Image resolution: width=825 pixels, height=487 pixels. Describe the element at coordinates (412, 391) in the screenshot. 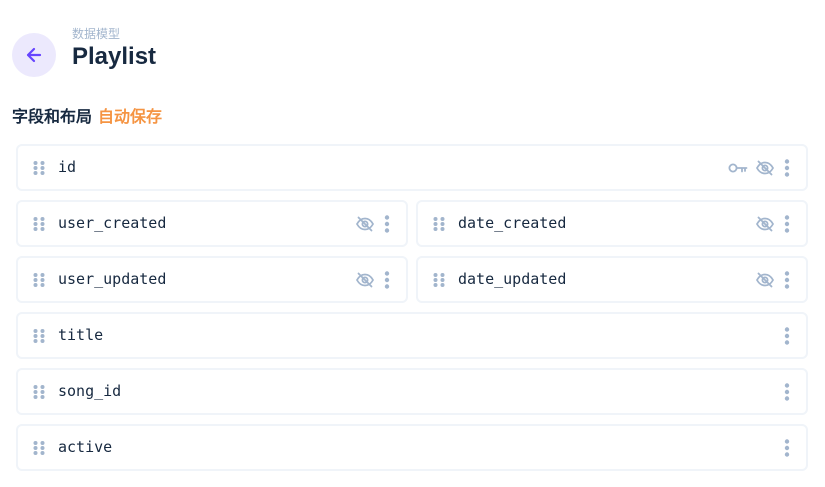

I see `field-song-id: song_id` at that location.